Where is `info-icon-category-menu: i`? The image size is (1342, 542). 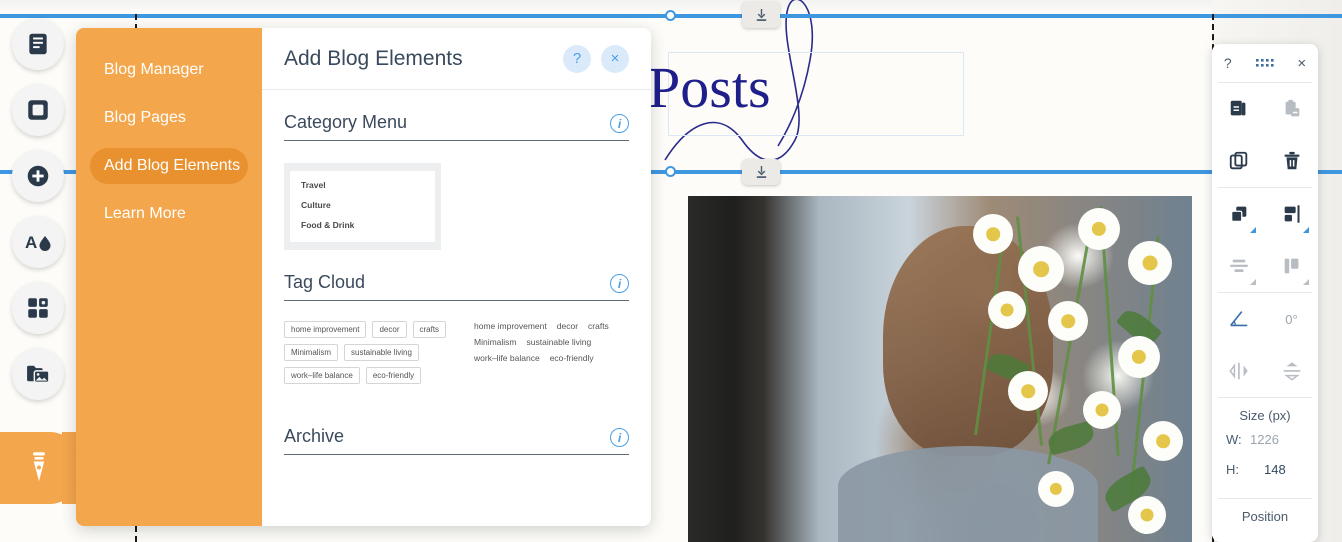
info-icon-category-menu: i is located at coordinates (619, 123).